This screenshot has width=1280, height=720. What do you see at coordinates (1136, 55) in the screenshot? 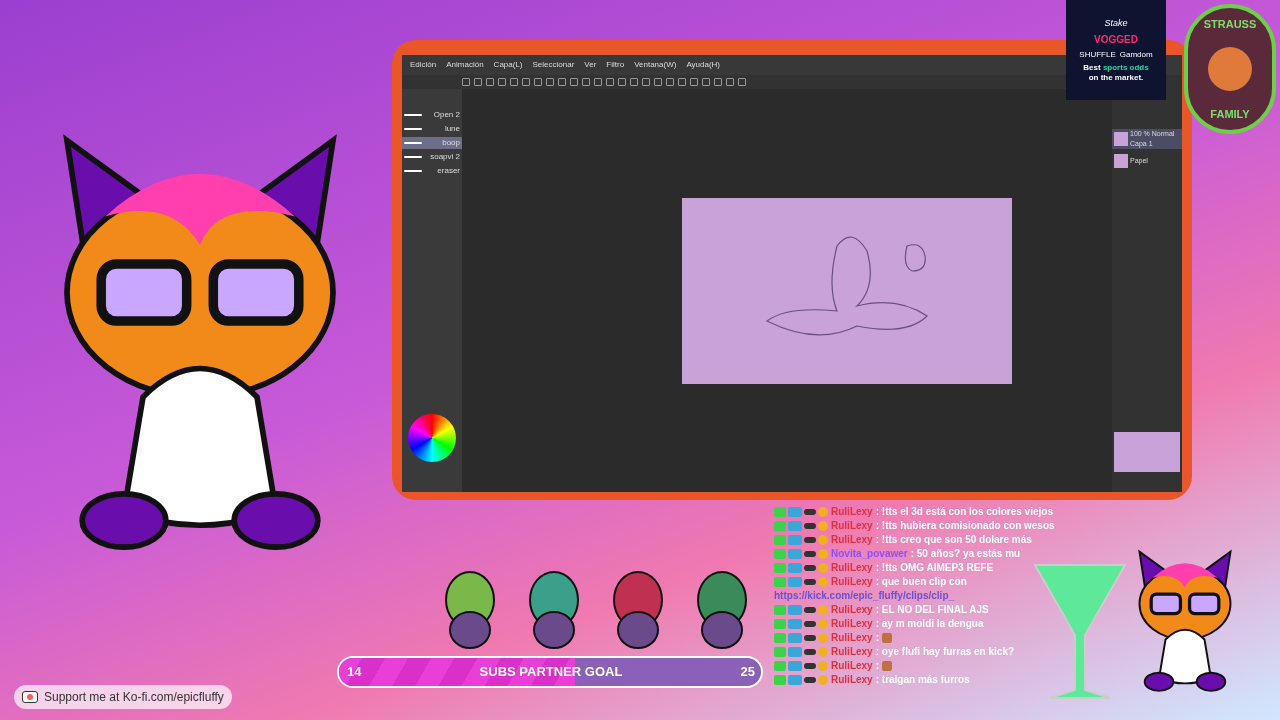
I see `partner-logo-text: Gamdom` at bounding box center [1136, 55].